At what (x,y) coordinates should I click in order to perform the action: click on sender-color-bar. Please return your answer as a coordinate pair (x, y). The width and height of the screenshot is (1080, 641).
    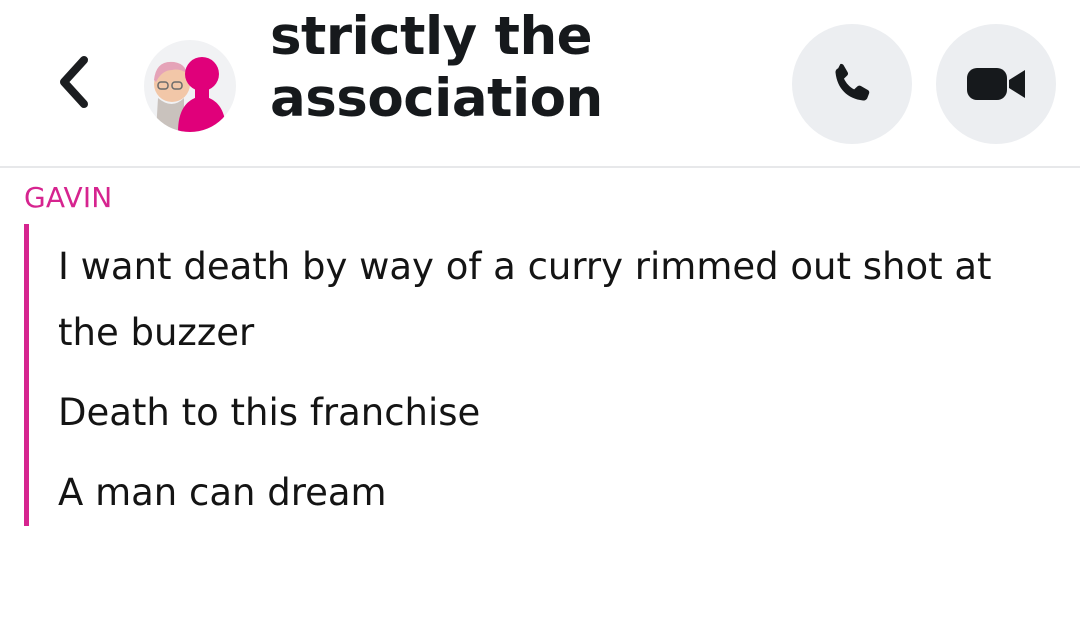
    Looking at the image, I should click on (26, 375).